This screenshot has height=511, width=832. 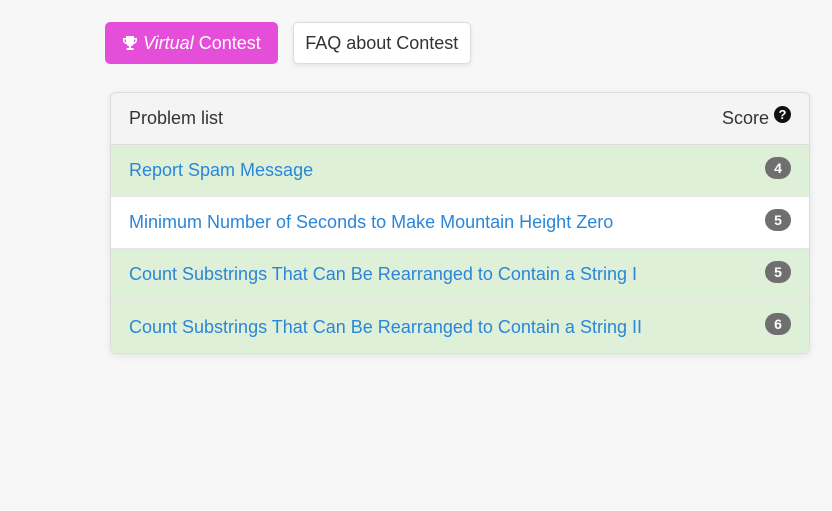 I want to click on score-header: Score ?, so click(x=756, y=117).